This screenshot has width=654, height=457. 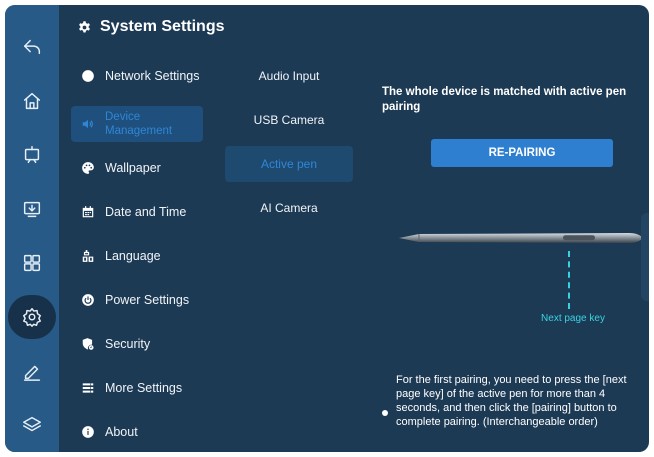 I want to click on menu-item-security: Security, so click(x=137, y=344).